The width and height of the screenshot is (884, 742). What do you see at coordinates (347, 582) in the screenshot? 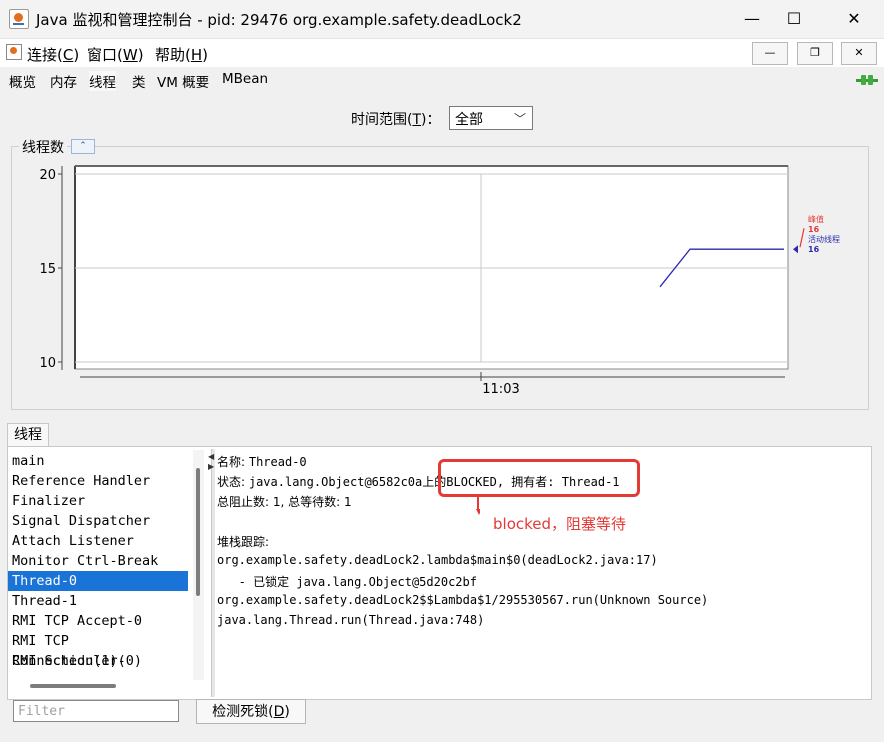
I see `stack-trace-line: - 已锁定 java.lang.Object@5d20c2bf` at bounding box center [347, 582].